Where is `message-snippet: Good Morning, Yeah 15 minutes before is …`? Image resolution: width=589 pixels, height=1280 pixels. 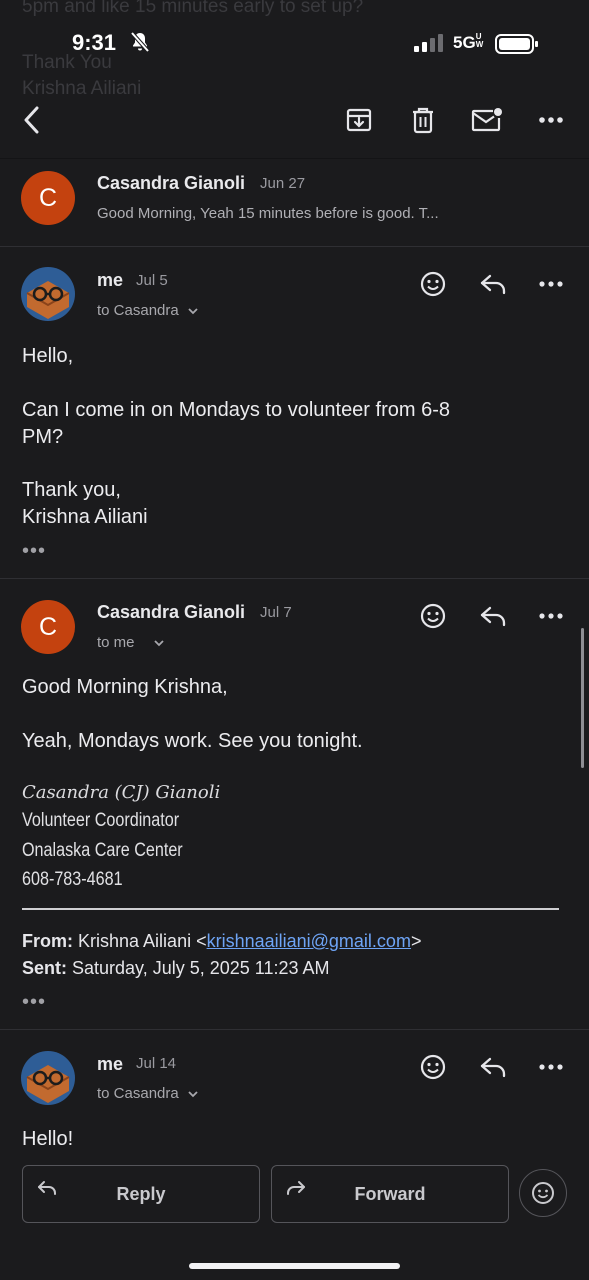
message-snippet: Good Morning, Yeah 15 minutes before is … is located at coordinates (268, 213).